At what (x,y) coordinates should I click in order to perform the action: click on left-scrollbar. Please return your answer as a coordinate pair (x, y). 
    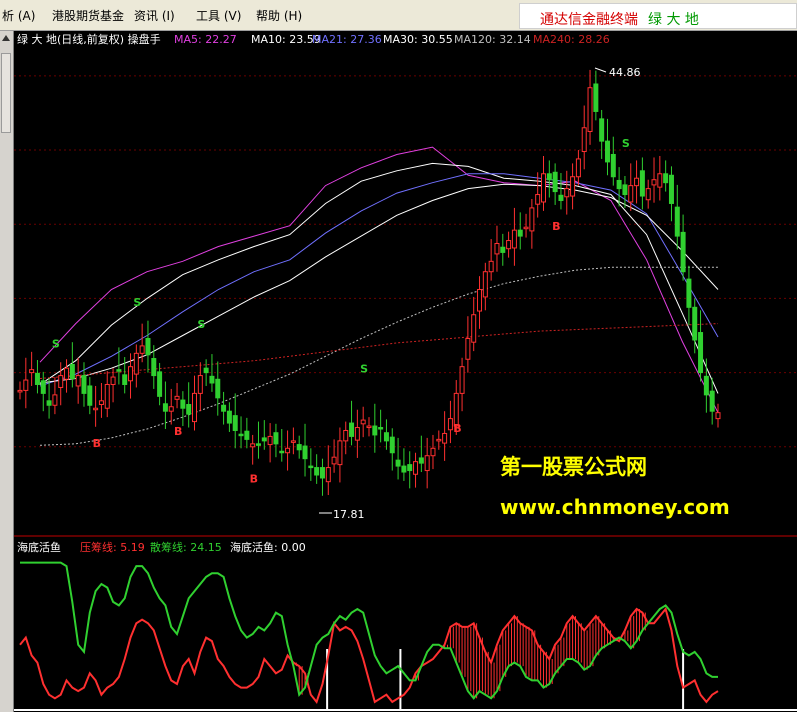
    Looking at the image, I should click on (7, 371).